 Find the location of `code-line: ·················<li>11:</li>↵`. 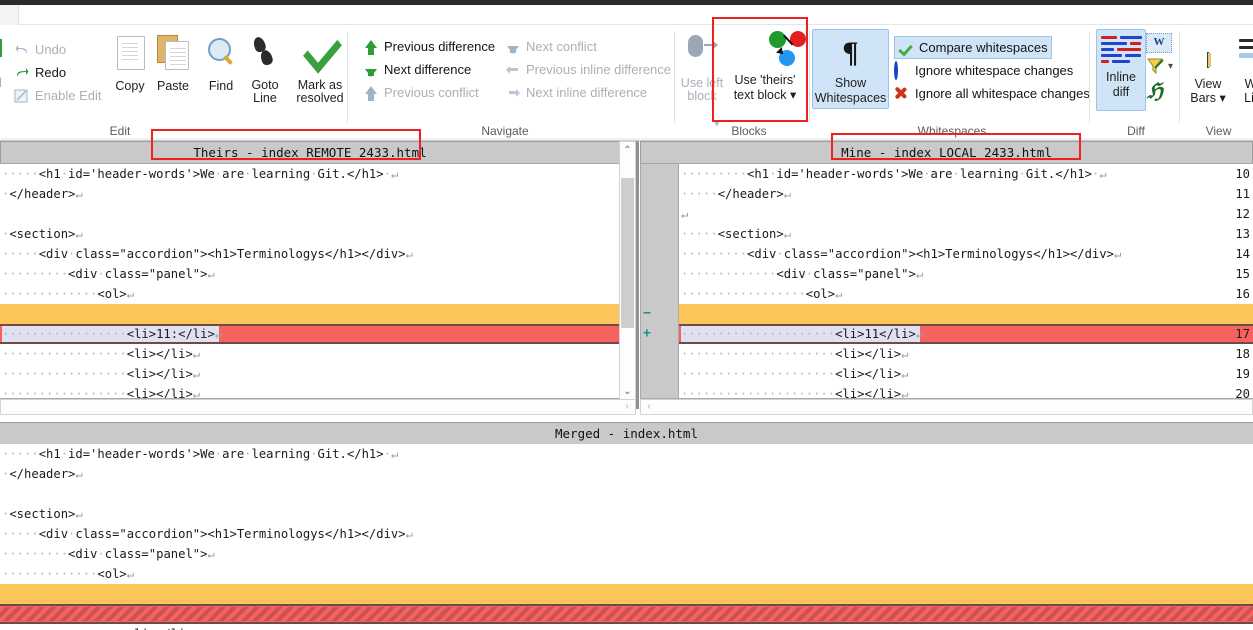

code-line: ·················<li>11:</li>↵ is located at coordinates (112, 334).